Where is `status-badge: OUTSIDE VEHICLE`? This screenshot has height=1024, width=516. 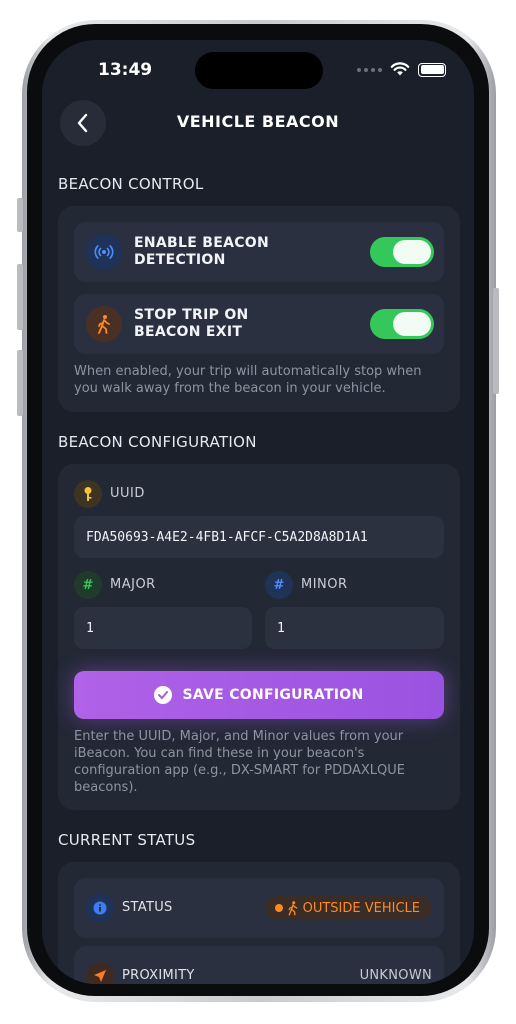 status-badge: OUTSIDE VEHICLE is located at coordinates (348, 908).